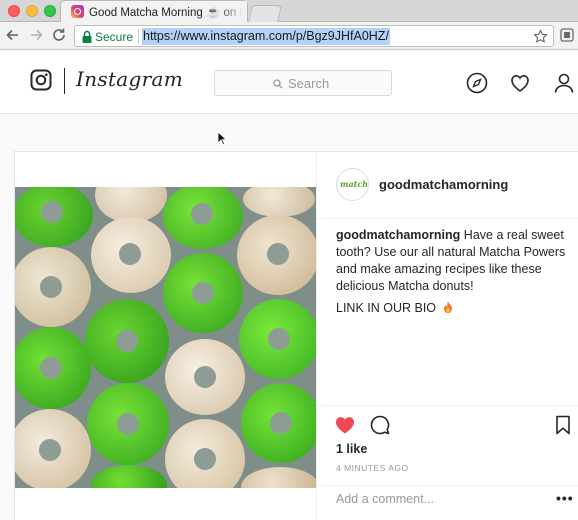 This screenshot has width=578, height=520. What do you see at coordinates (32, 11) in the screenshot?
I see `minimize-window-button` at bounding box center [32, 11].